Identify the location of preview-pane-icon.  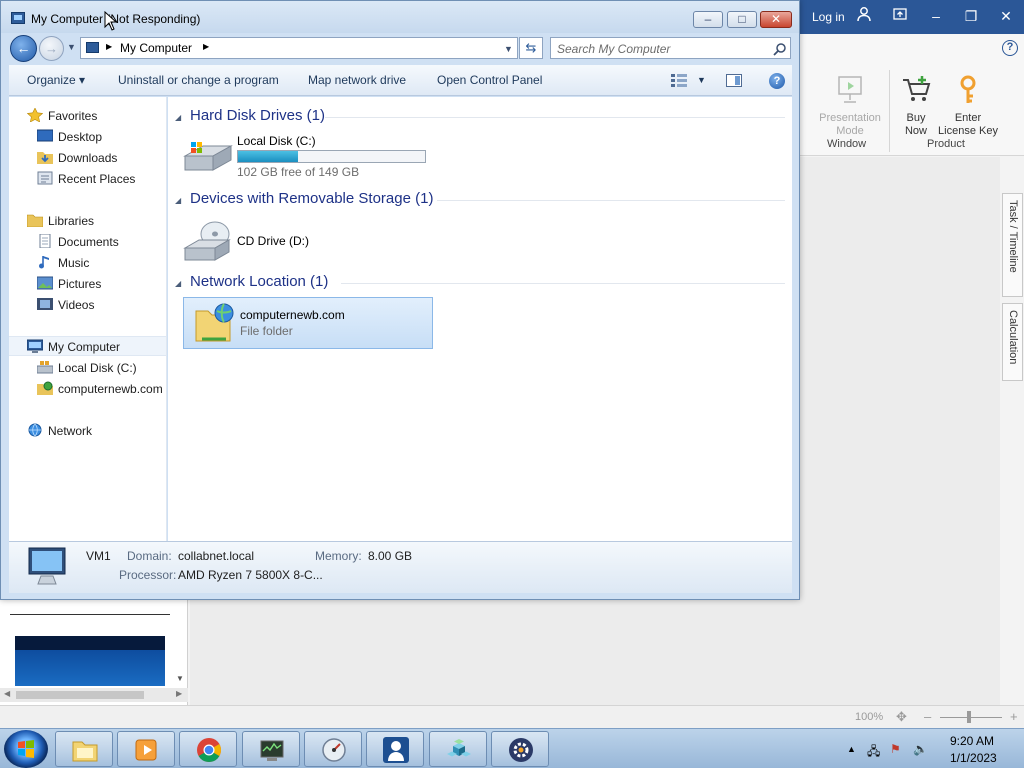
(734, 80).